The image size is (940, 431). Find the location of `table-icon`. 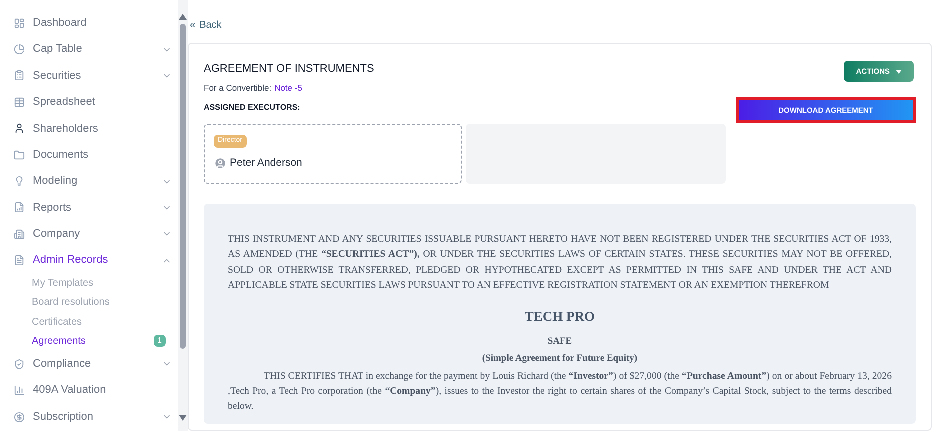

table-icon is located at coordinates (19, 102).